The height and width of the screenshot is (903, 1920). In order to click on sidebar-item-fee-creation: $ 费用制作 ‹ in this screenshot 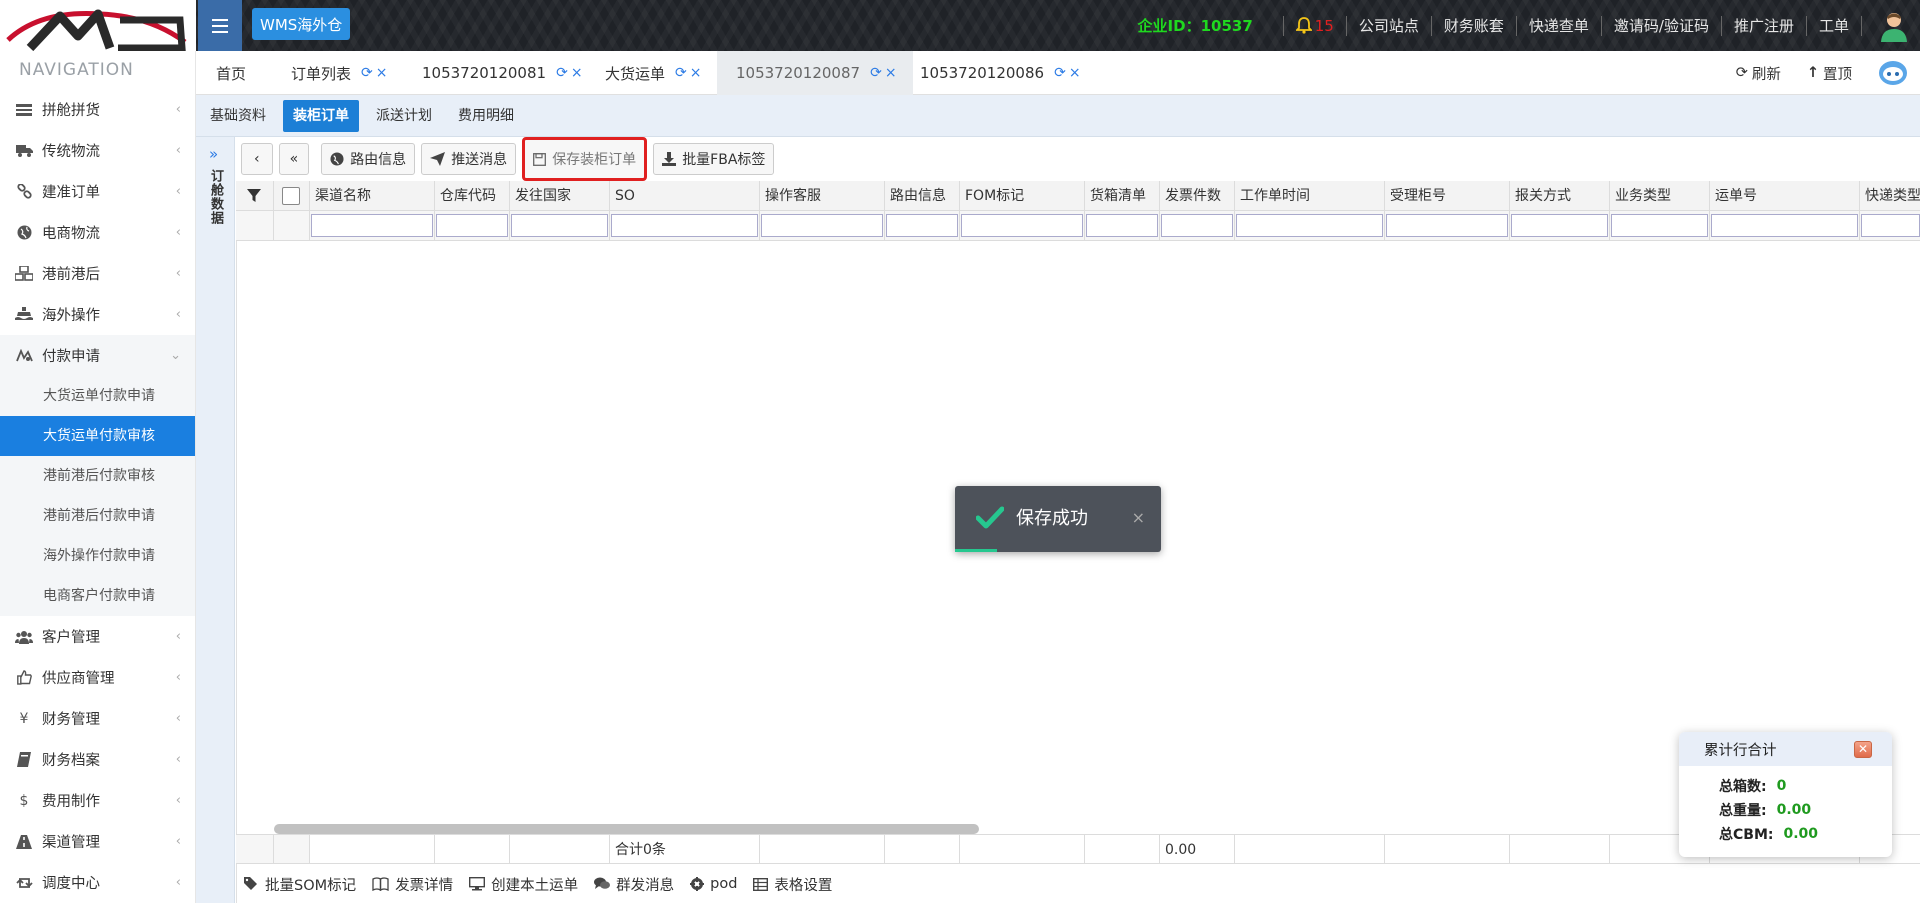, I will do `click(97, 800)`.